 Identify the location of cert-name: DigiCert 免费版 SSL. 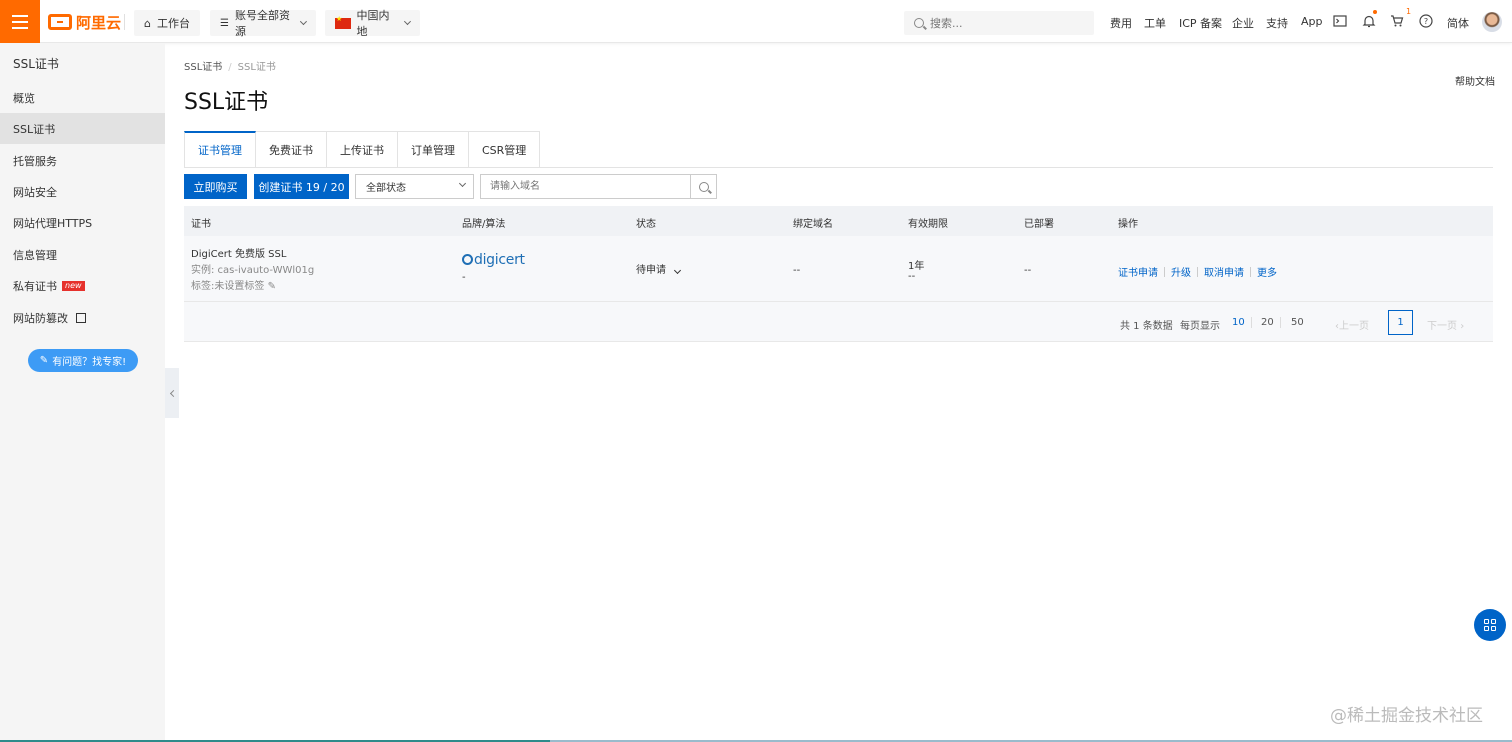
(239, 254).